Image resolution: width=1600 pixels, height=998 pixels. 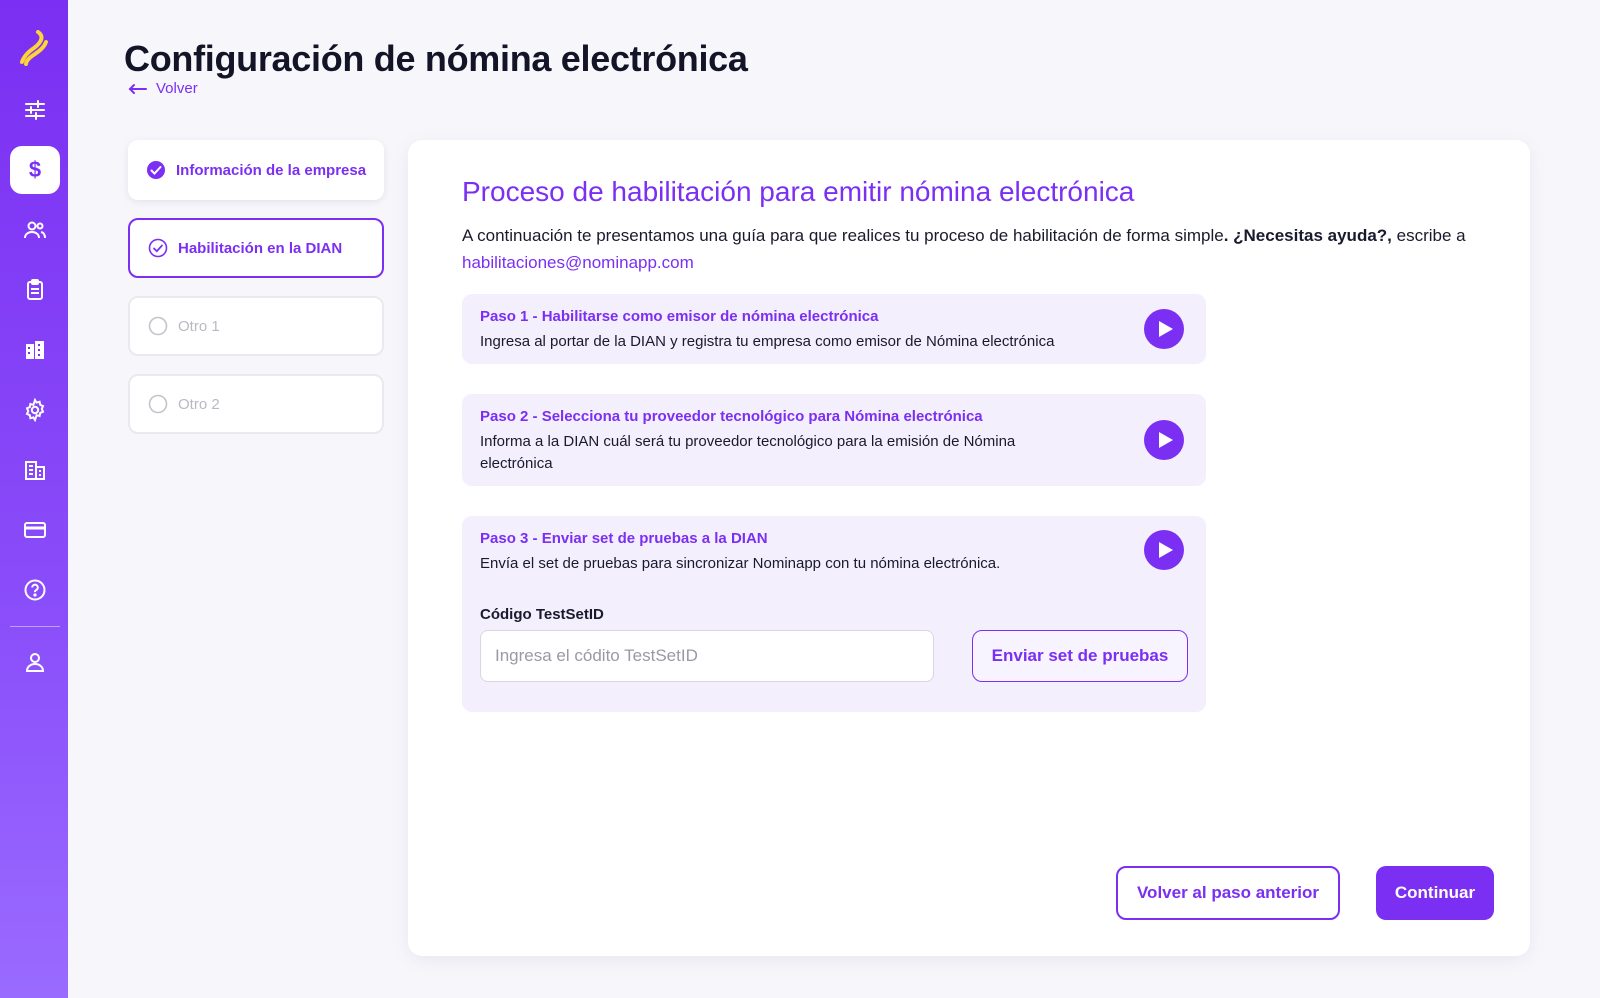 What do you see at coordinates (436, 58) in the screenshot?
I see `page-title: Configuración de nómina electrónica` at bounding box center [436, 58].